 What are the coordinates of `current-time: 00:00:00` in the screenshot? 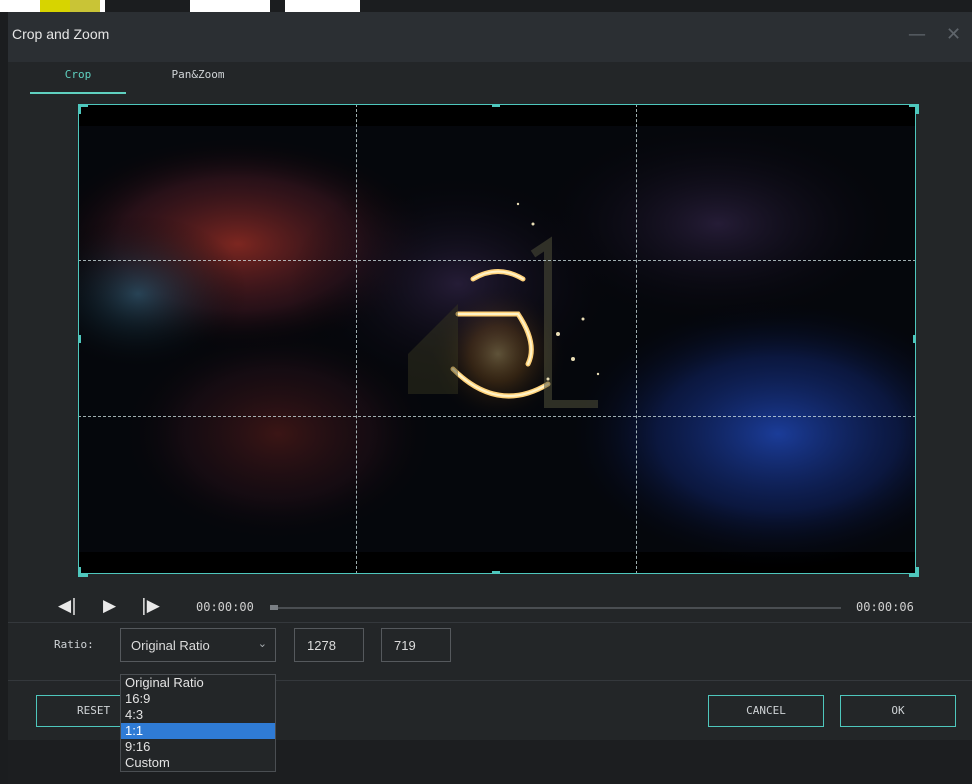 It's located at (225, 607).